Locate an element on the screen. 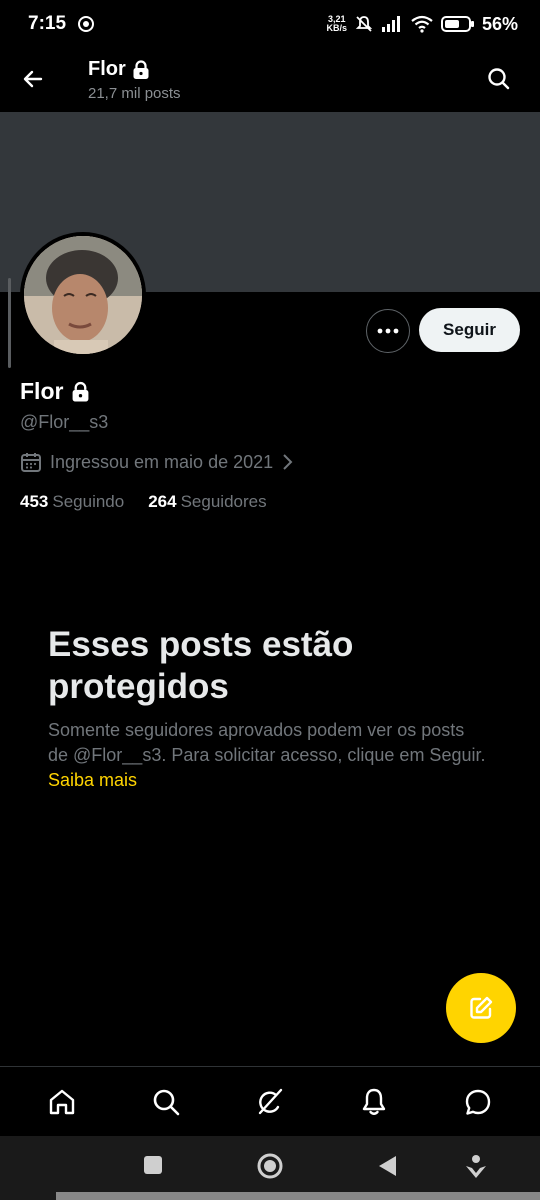 This screenshot has width=540, height=1200. status-time: 7:15 is located at coordinates (47, 23).